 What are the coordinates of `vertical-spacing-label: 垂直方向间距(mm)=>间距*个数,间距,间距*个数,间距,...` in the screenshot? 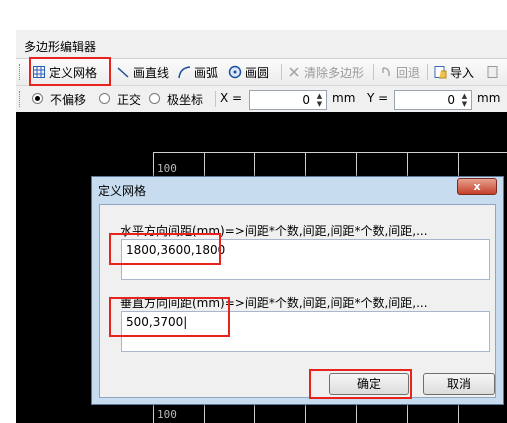 It's located at (274, 303).